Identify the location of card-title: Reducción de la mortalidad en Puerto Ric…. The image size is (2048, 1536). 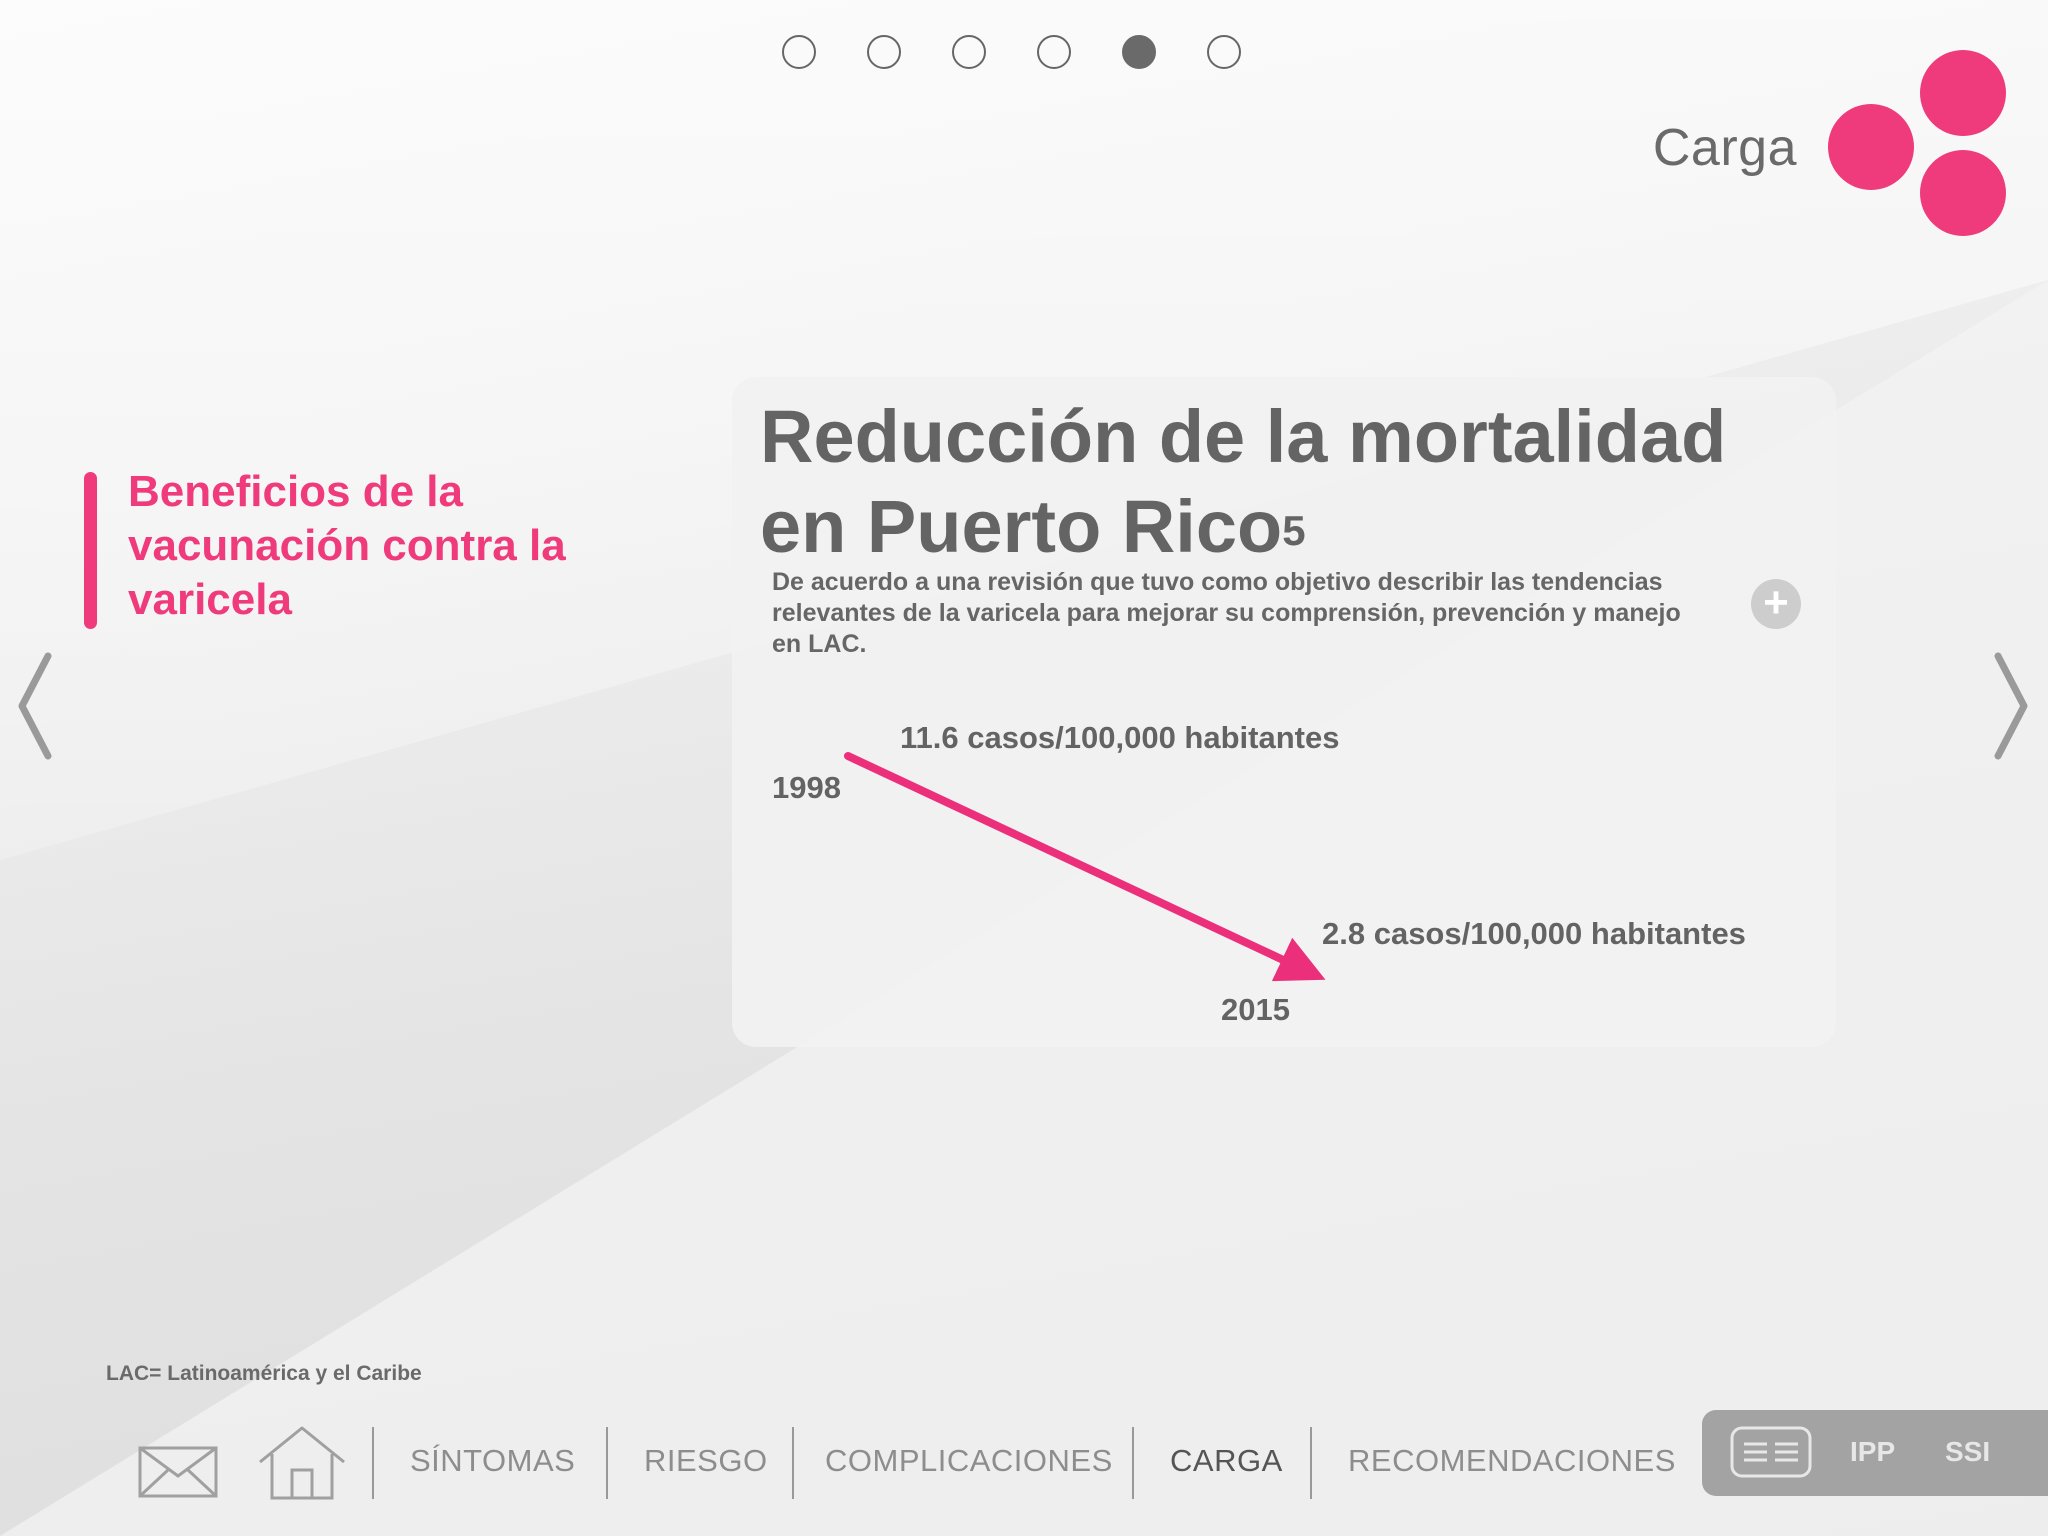
(1300, 482).